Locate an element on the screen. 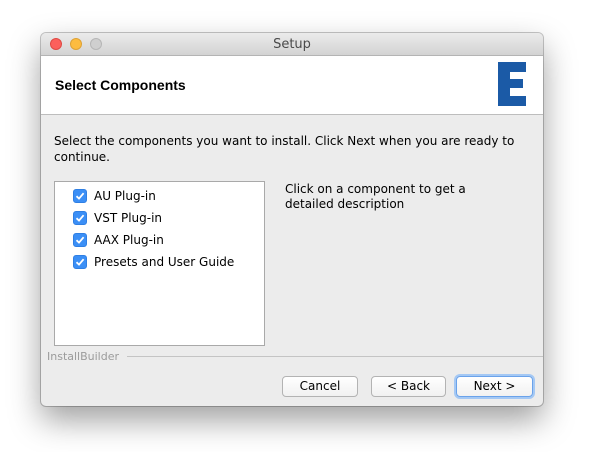 The image size is (590, 452). component-vst-plugin: VST Plug-in is located at coordinates (117, 218).